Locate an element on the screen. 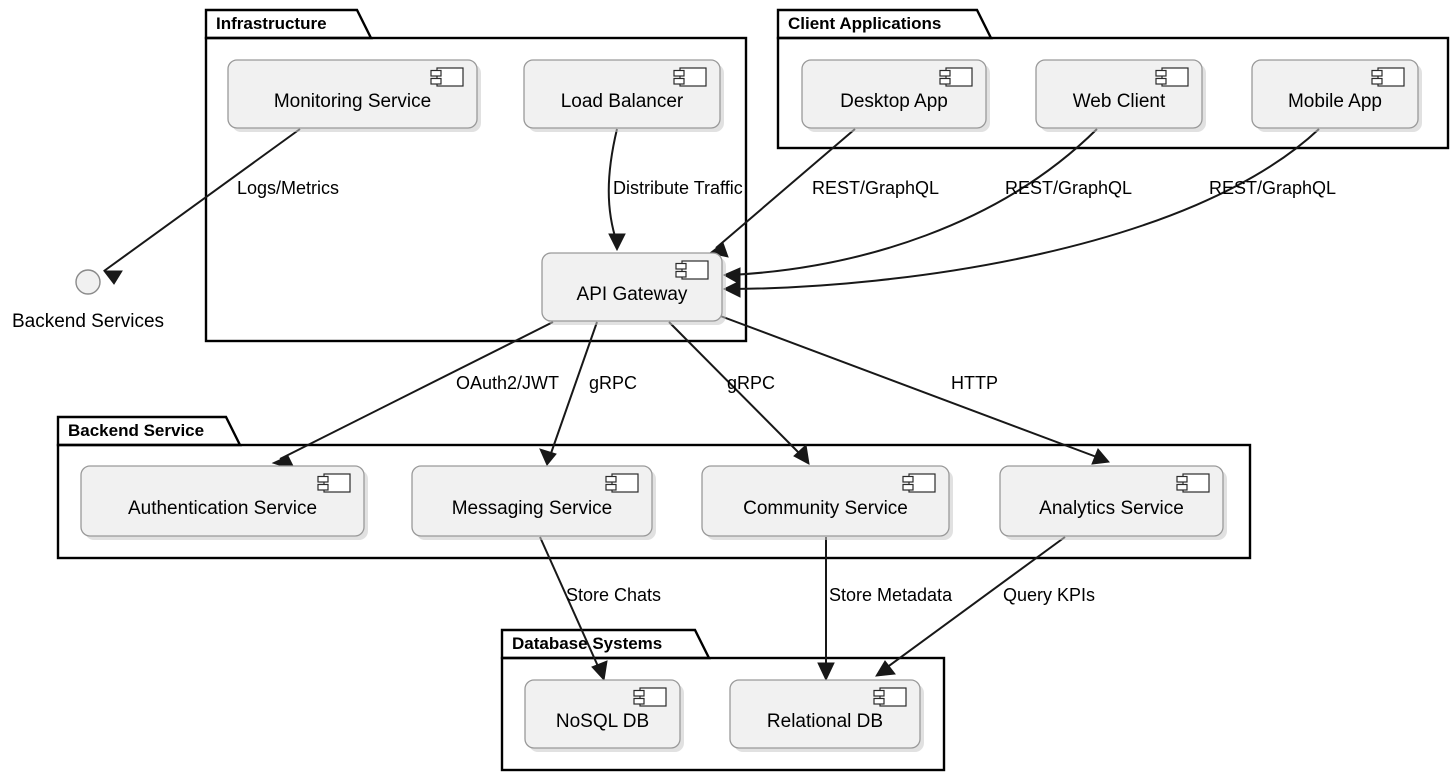 This screenshot has width=1456, height=777. component-label: Messaging Service is located at coordinates (532, 508).